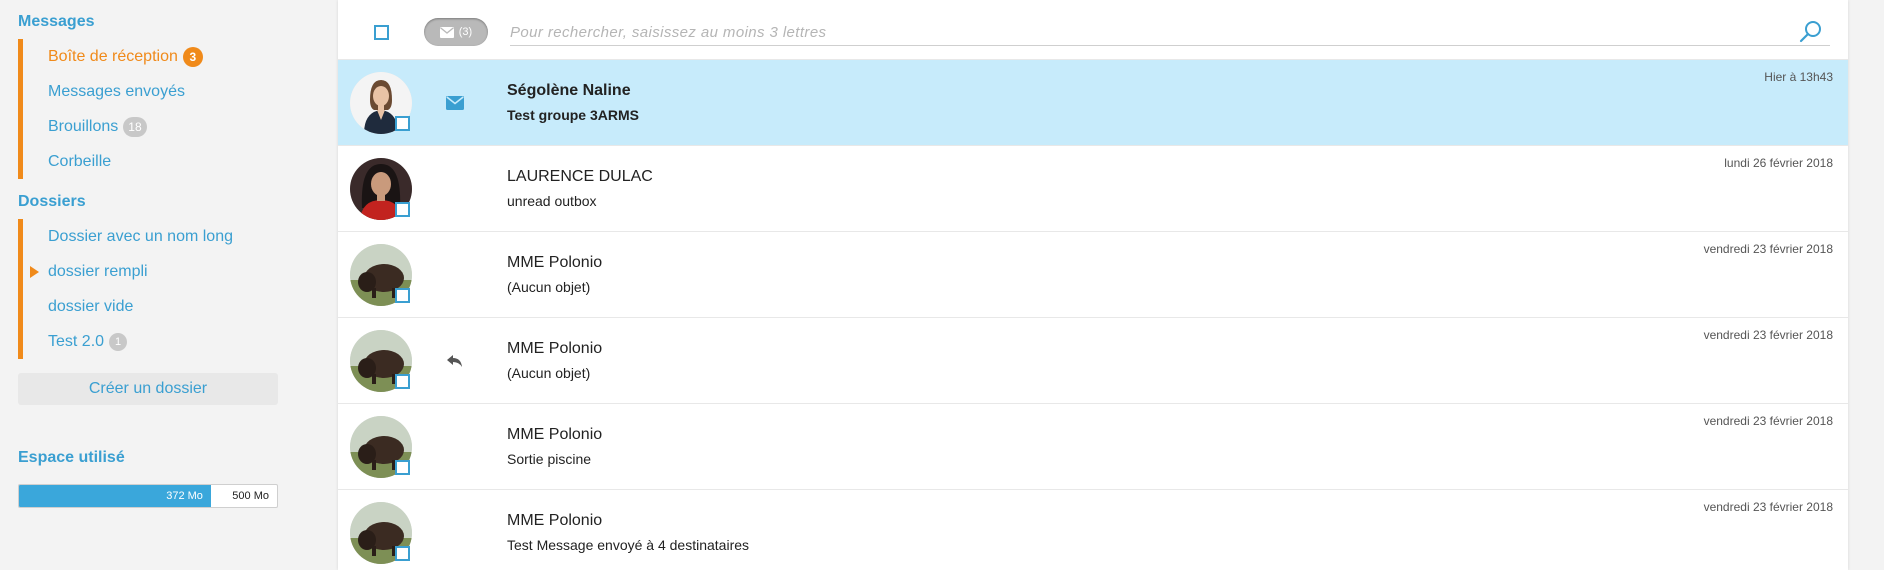 Image resolution: width=1884 pixels, height=570 pixels. What do you see at coordinates (628, 545) in the screenshot?
I see `message-subject: Test Message envoyé à 4 destinataires` at bounding box center [628, 545].